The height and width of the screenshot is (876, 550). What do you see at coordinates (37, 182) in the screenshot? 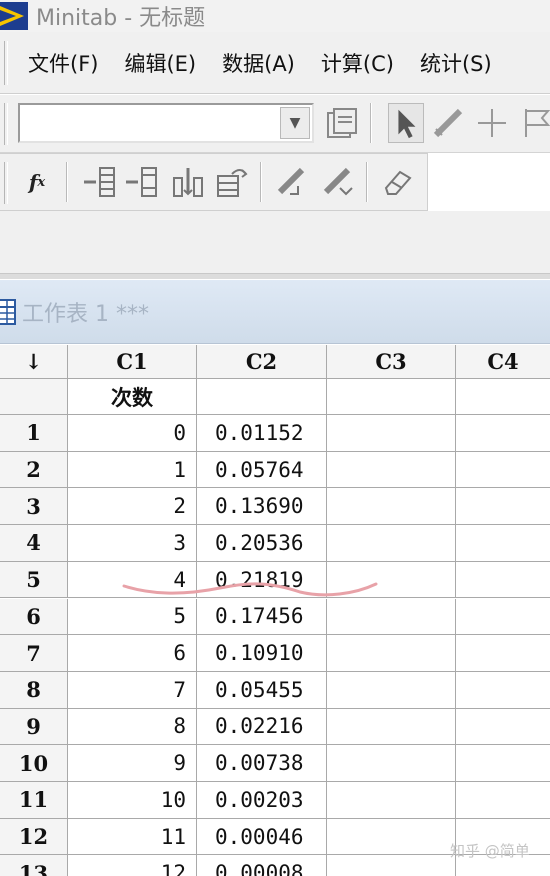
I see `fx-icon: fx` at bounding box center [37, 182].